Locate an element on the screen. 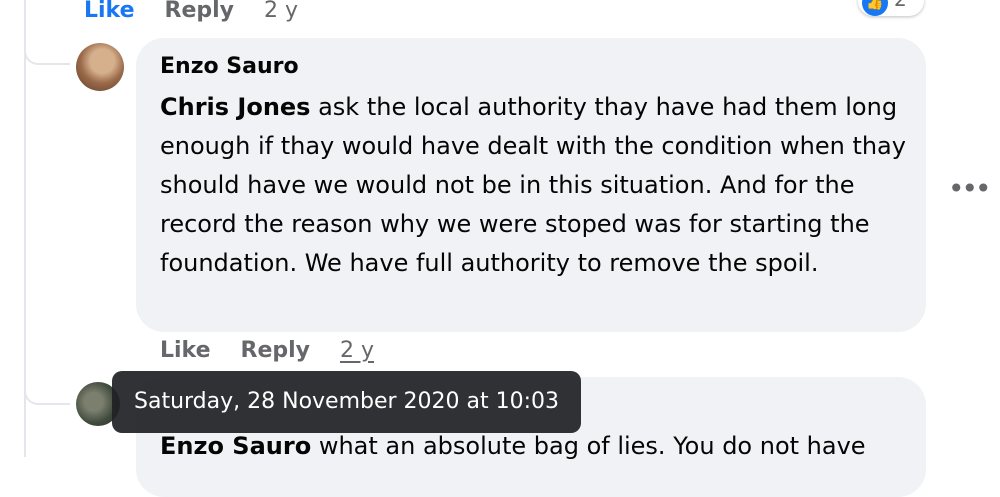 This screenshot has width=1000, height=497. reaction-count: 2 is located at coordinates (900, 5).